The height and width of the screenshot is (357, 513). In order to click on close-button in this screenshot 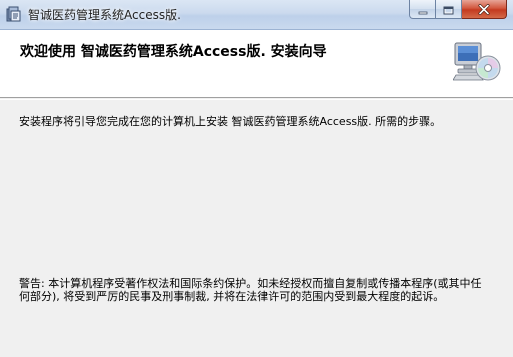, I will do `click(484, 9)`.